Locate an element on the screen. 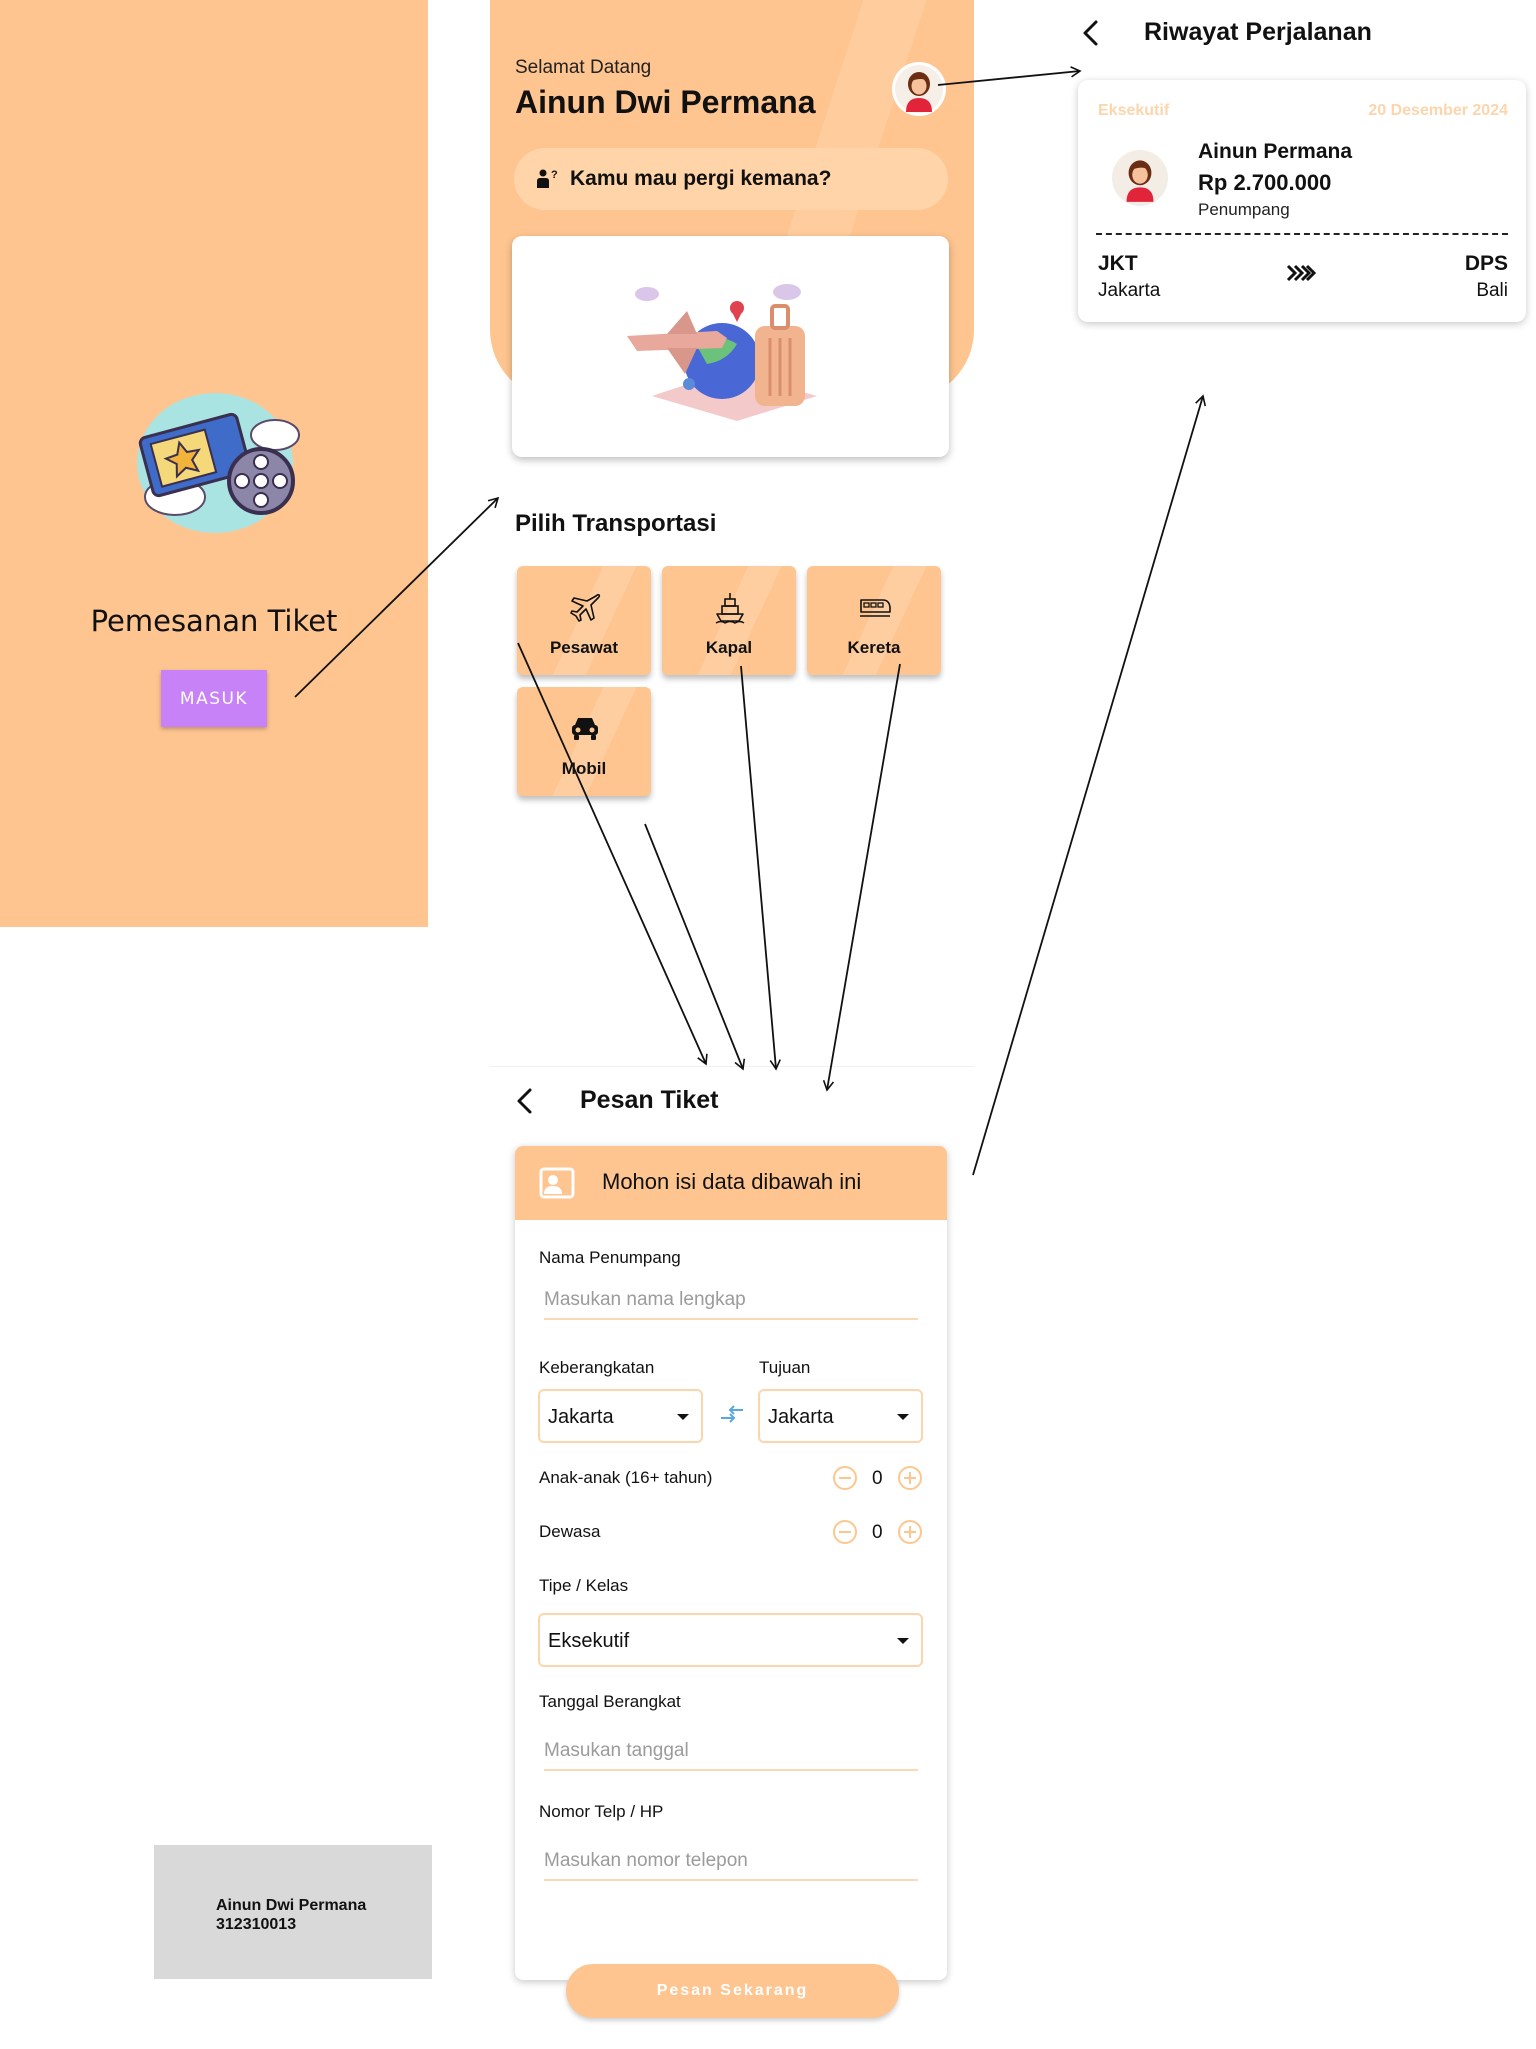  login-screen: Pemesanan Tiket MASUK is located at coordinates (214, 463).